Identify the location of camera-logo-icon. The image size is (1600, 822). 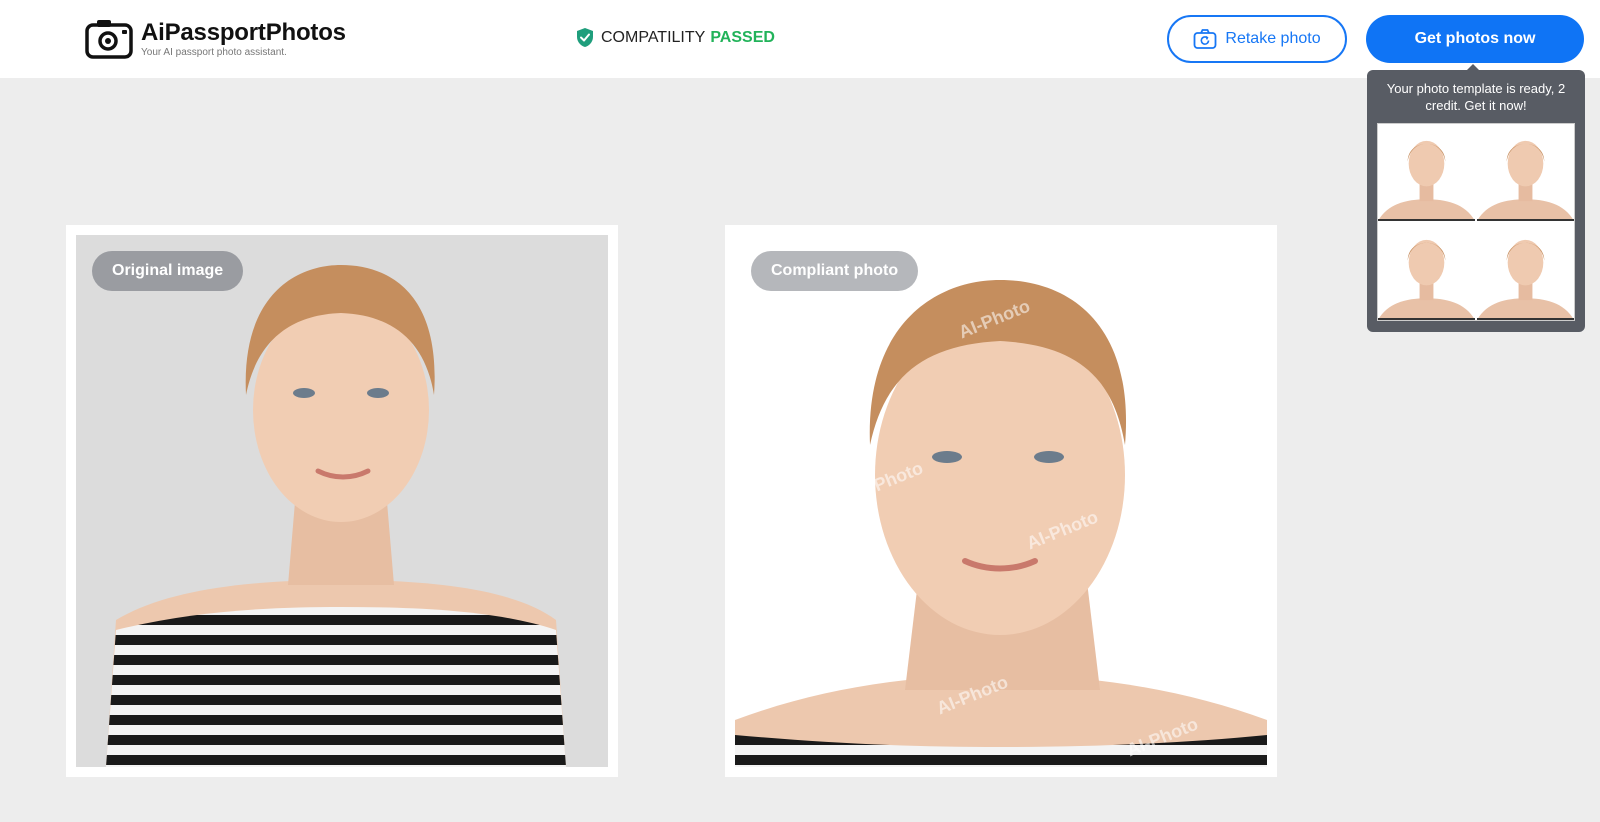
(109, 39).